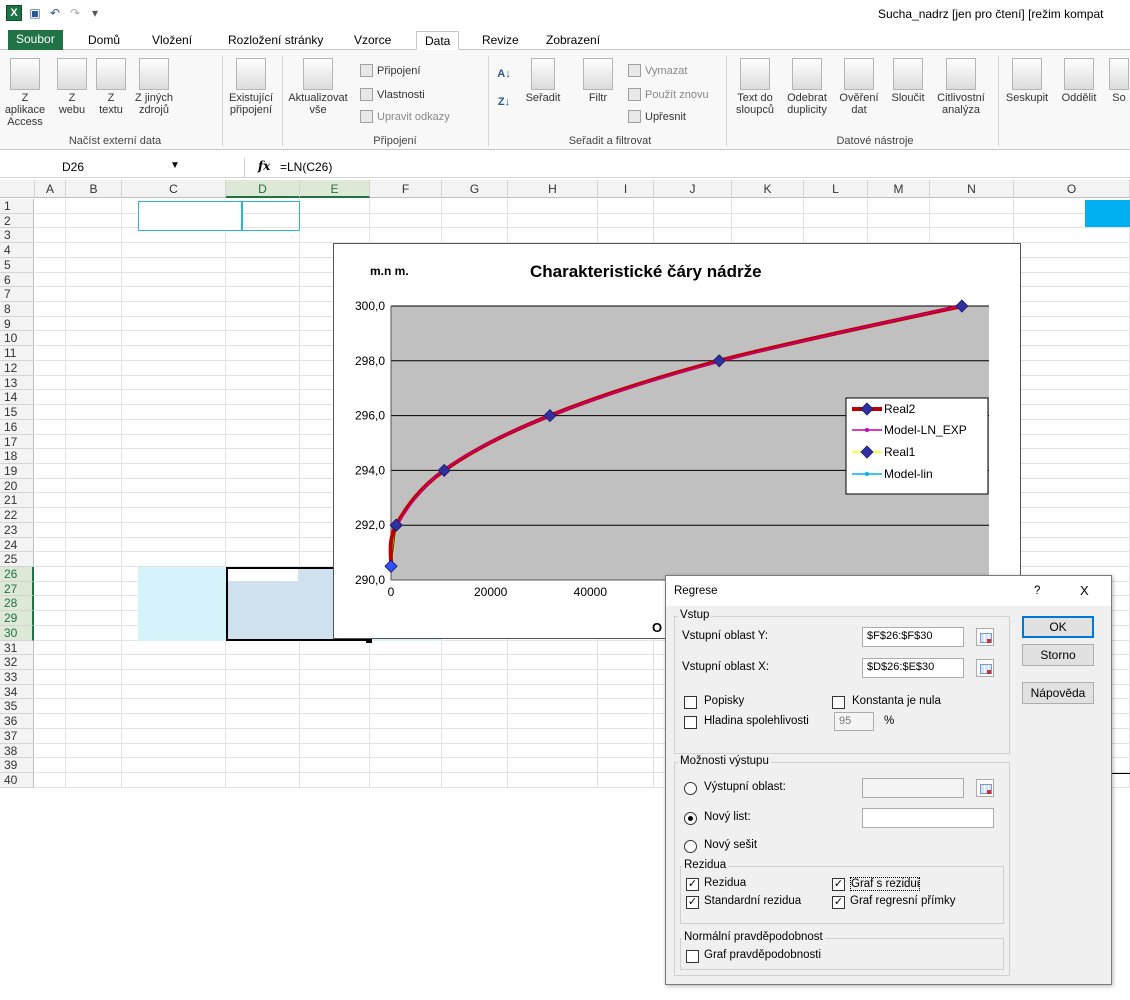 Image resolution: width=1130 pixels, height=1000 pixels. Describe the element at coordinates (17, 780) in the screenshot. I see `row-header-40: 40` at that location.